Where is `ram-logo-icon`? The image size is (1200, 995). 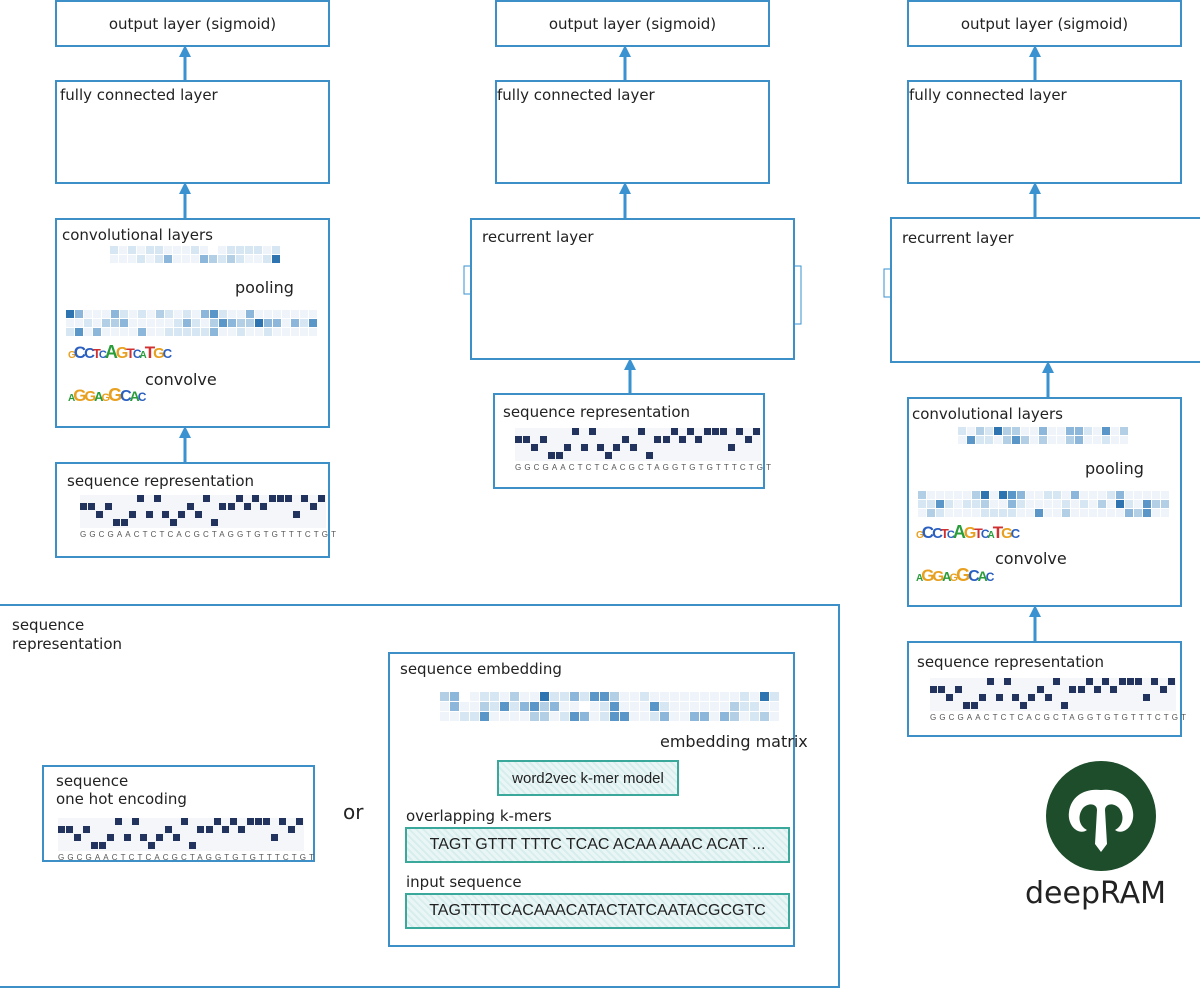
ram-logo-icon is located at coordinates (1101, 816).